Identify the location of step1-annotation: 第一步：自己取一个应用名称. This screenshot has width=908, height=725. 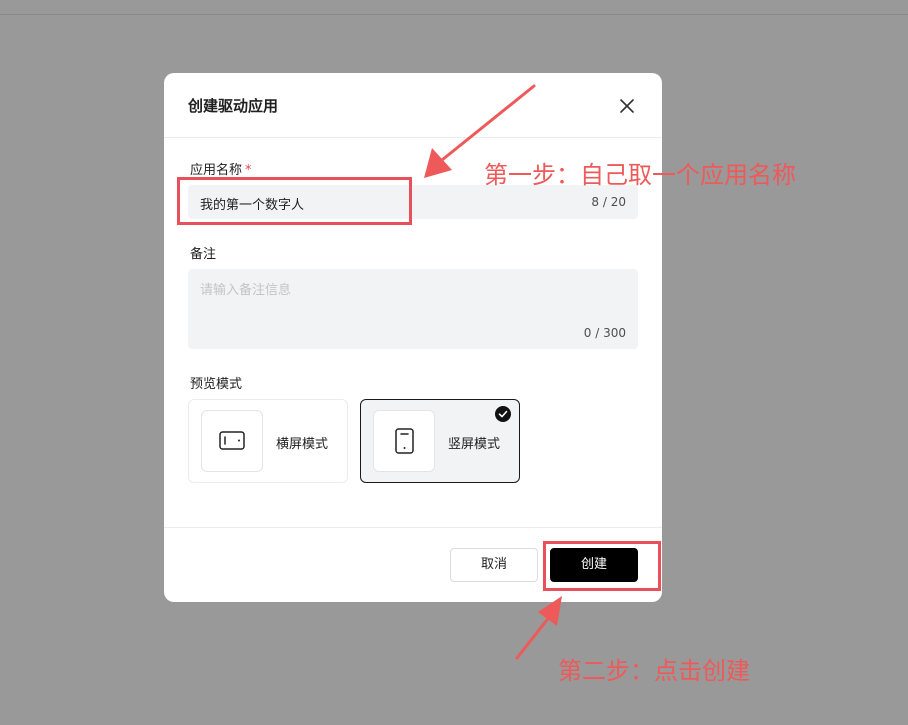
(640, 175).